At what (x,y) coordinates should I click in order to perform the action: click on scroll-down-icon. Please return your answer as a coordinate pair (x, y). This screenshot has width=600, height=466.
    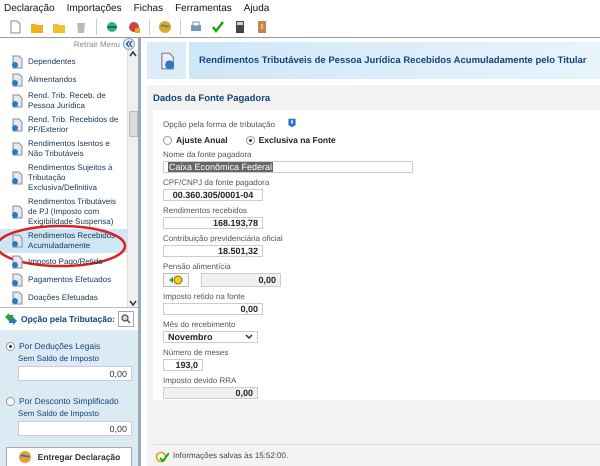
    Looking at the image, I should click on (133, 303).